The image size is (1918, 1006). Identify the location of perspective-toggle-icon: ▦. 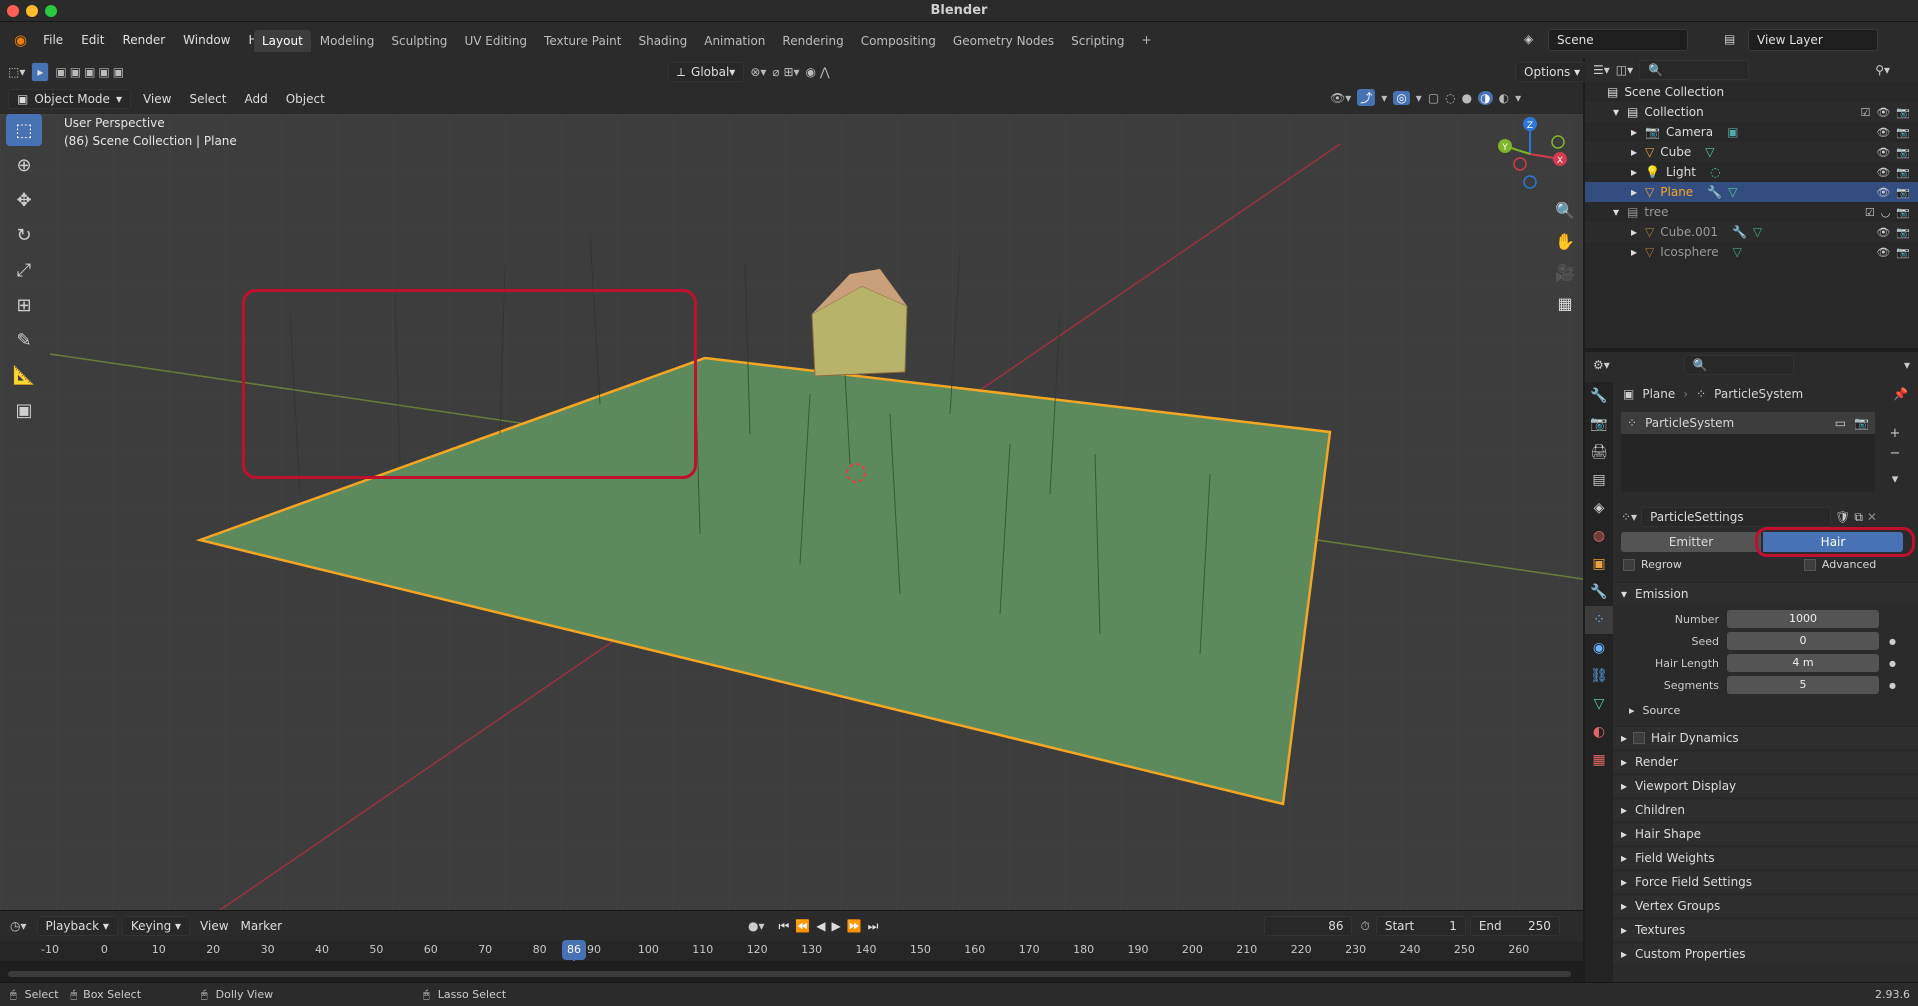
(1565, 303).